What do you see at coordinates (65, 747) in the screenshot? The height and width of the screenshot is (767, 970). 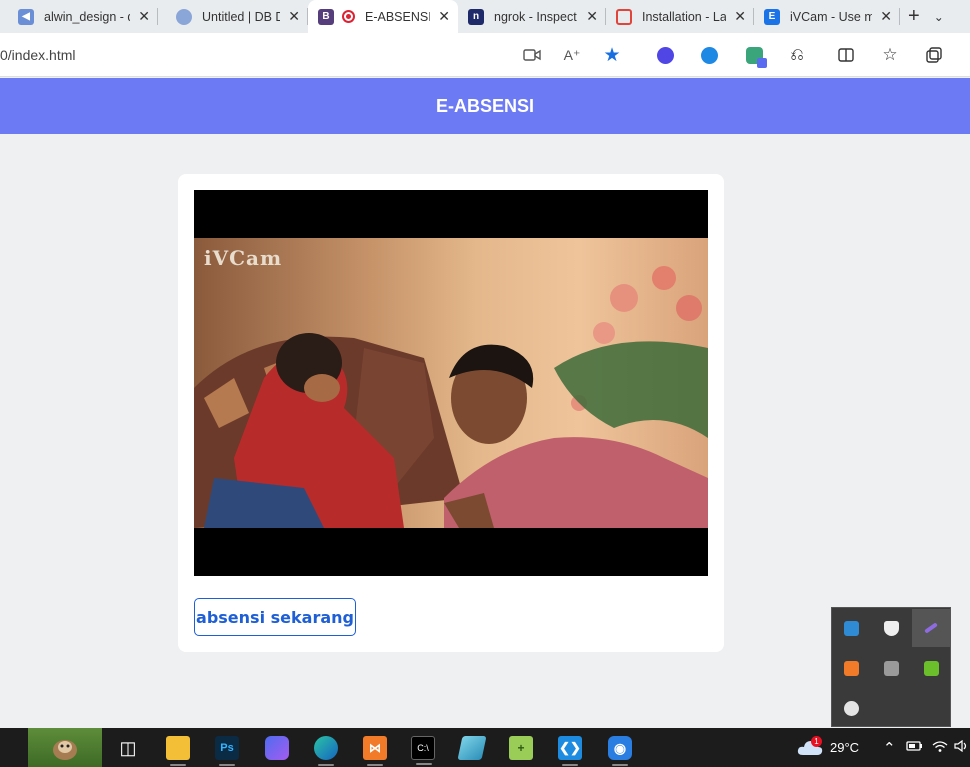 I see `sloth-widget-icon` at bounding box center [65, 747].